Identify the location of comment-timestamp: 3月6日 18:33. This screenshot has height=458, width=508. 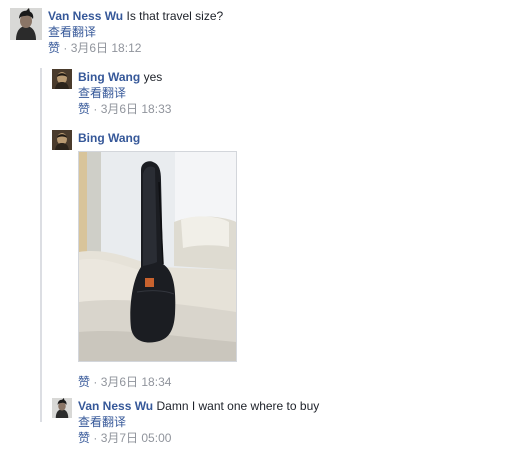
(136, 109).